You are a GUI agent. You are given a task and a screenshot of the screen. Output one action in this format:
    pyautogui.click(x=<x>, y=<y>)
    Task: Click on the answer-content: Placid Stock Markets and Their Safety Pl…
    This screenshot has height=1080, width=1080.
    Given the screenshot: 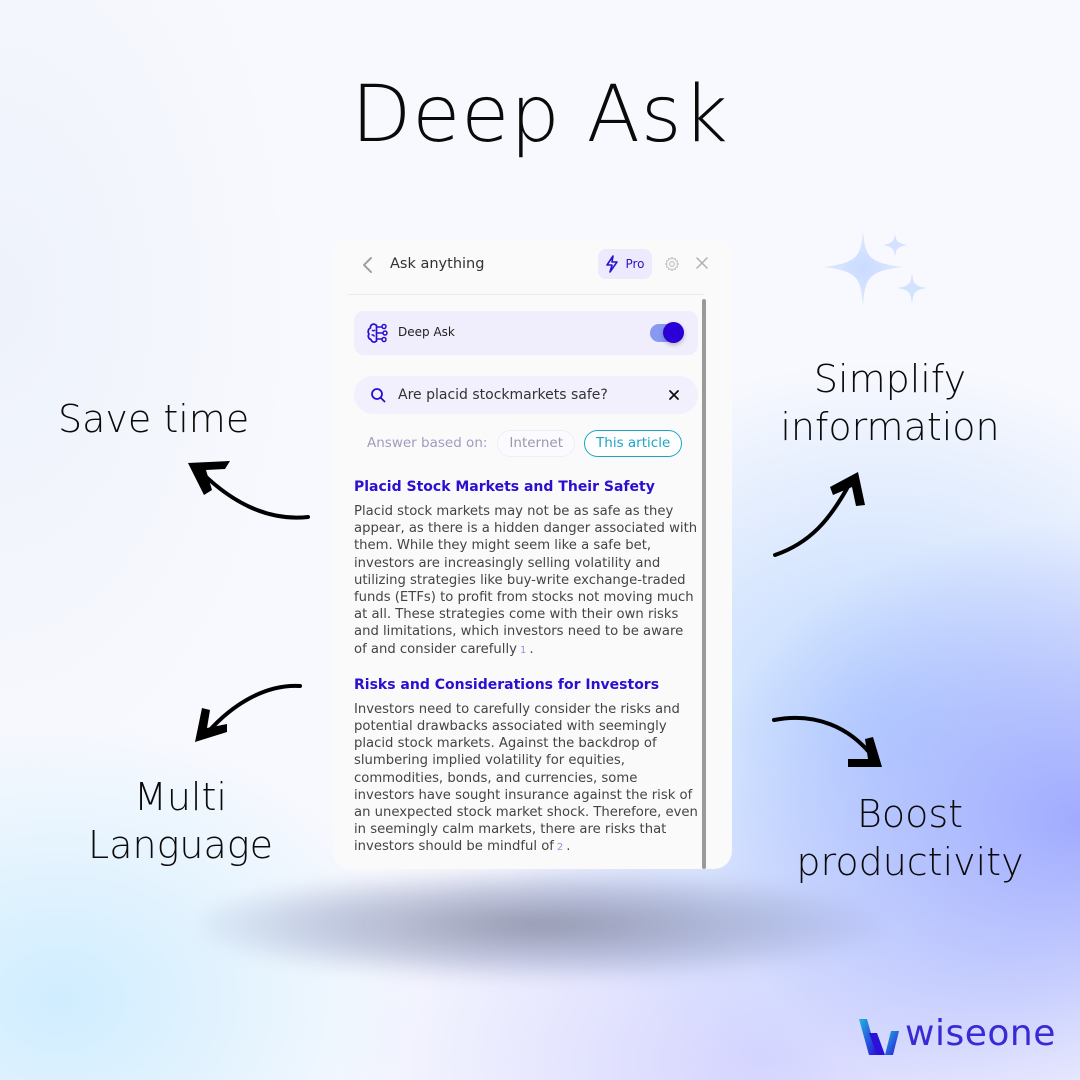 What is the action you would take?
    pyautogui.click(x=526, y=673)
    